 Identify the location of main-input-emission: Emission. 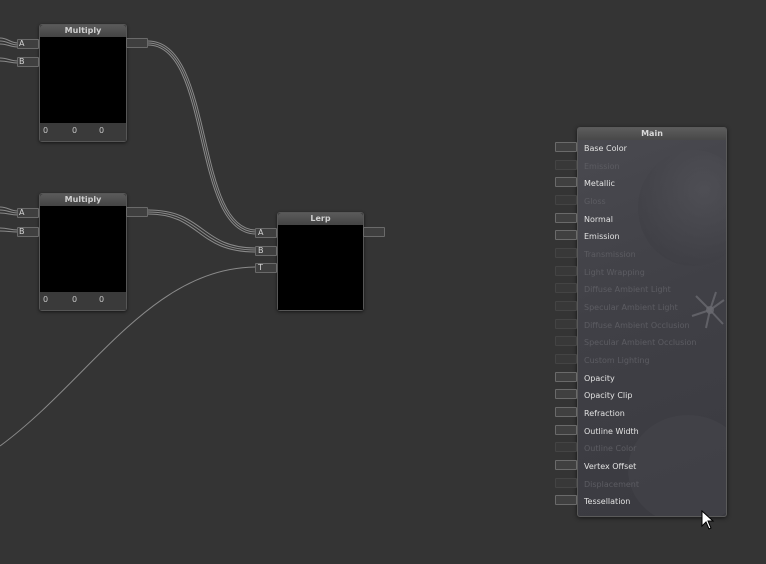
(602, 236).